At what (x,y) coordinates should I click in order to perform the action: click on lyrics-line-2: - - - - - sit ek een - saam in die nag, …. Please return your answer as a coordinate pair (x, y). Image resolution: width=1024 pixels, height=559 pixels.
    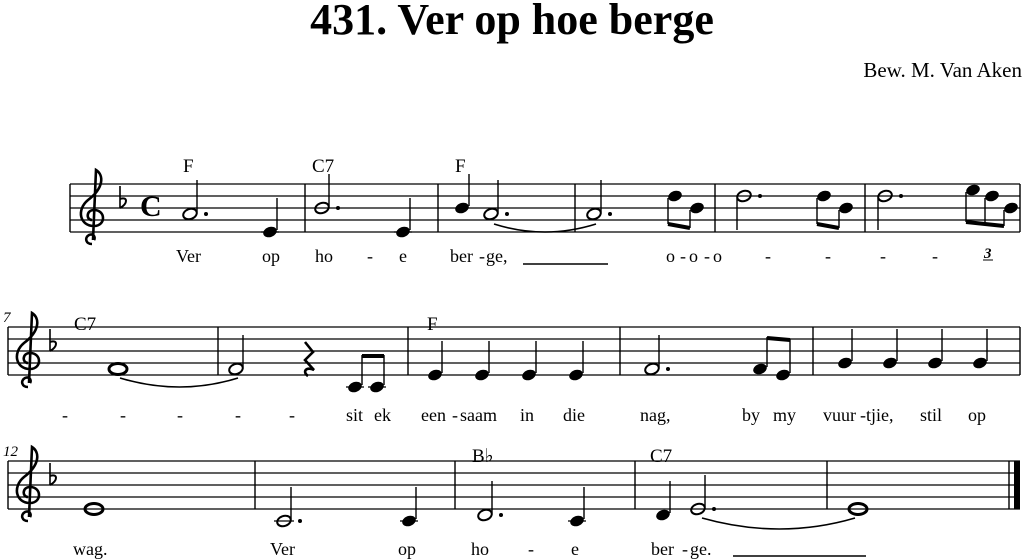
    Looking at the image, I should click on (524, 415).